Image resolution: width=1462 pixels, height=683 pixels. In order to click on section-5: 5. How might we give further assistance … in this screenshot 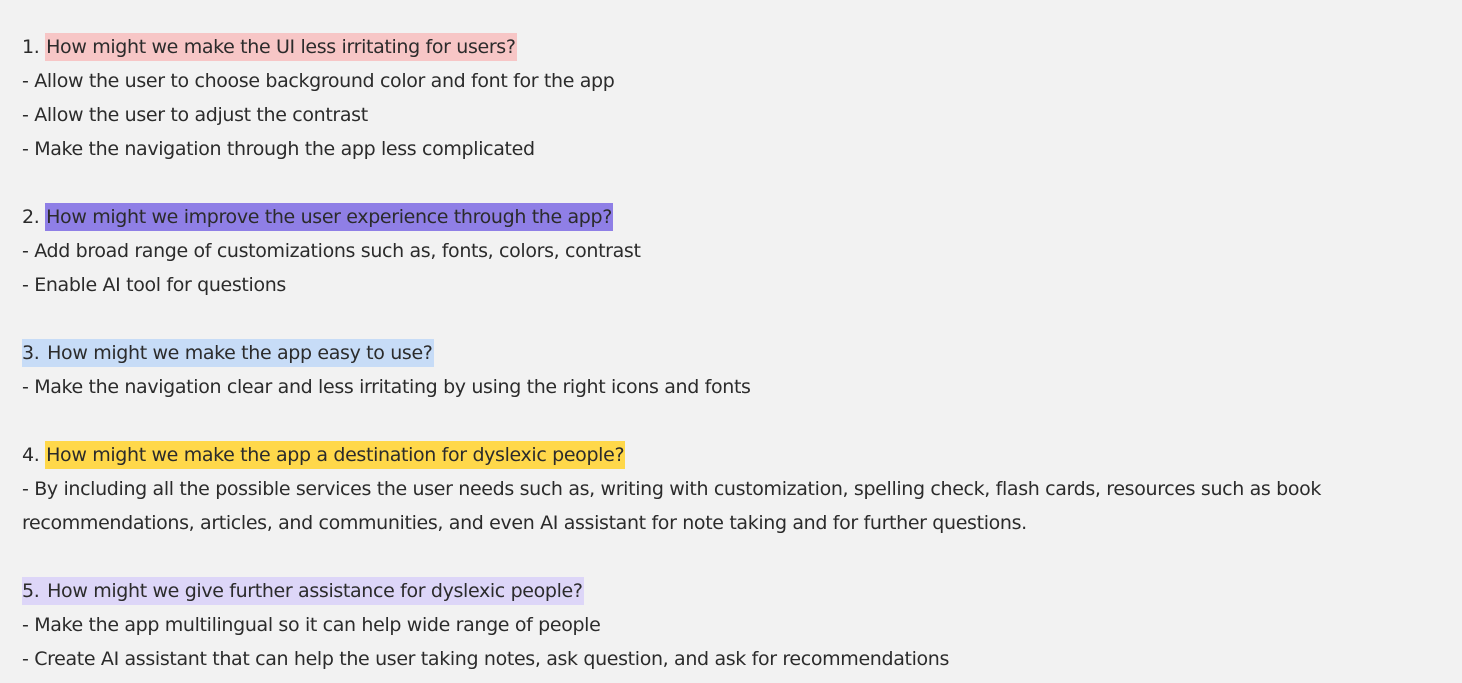, I will do `click(734, 625)`.